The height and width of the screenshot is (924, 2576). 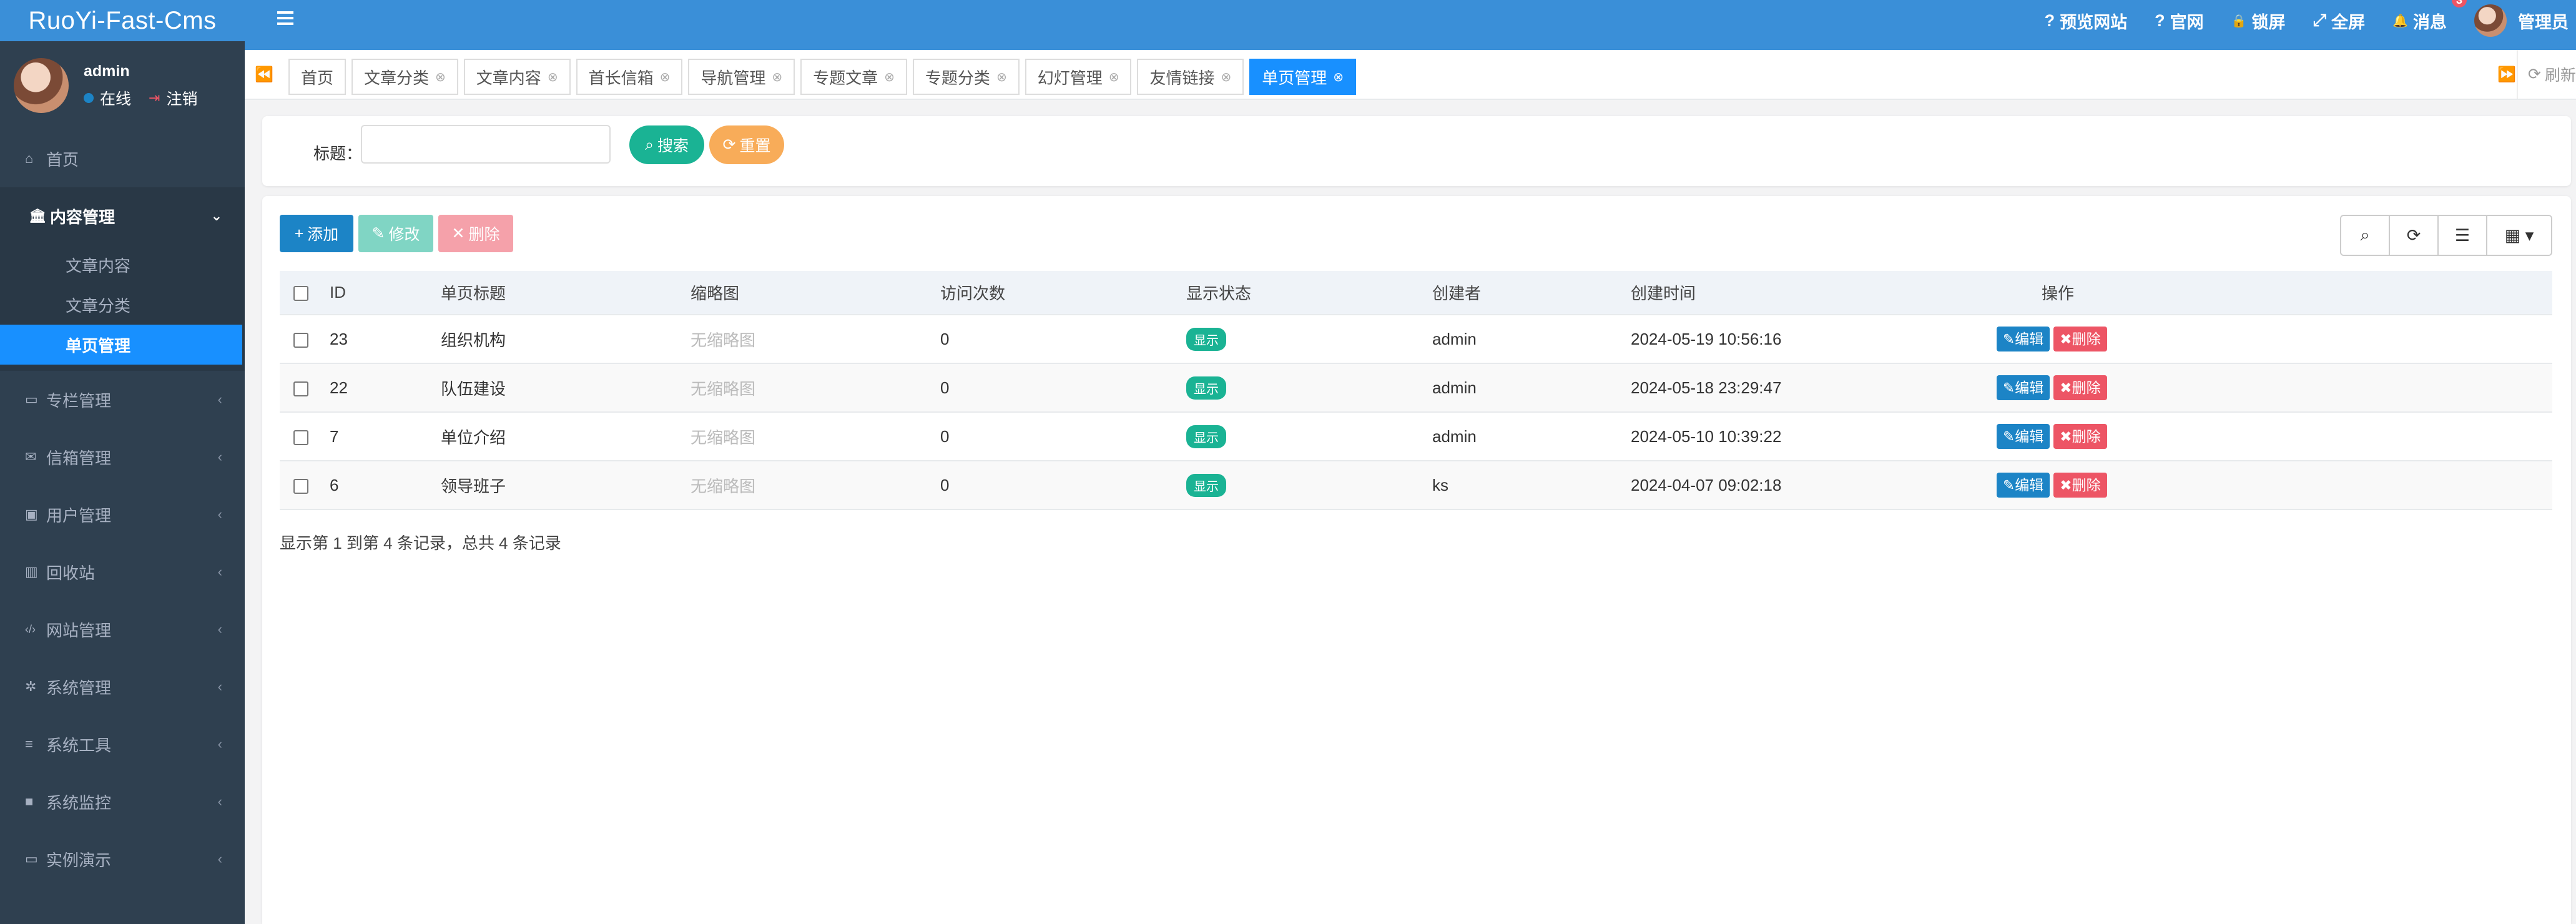 What do you see at coordinates (121, 345) in the screenshot?
I see `sidebar-subitem-single-pages: 单页管理` at bounding box center [121, 345].